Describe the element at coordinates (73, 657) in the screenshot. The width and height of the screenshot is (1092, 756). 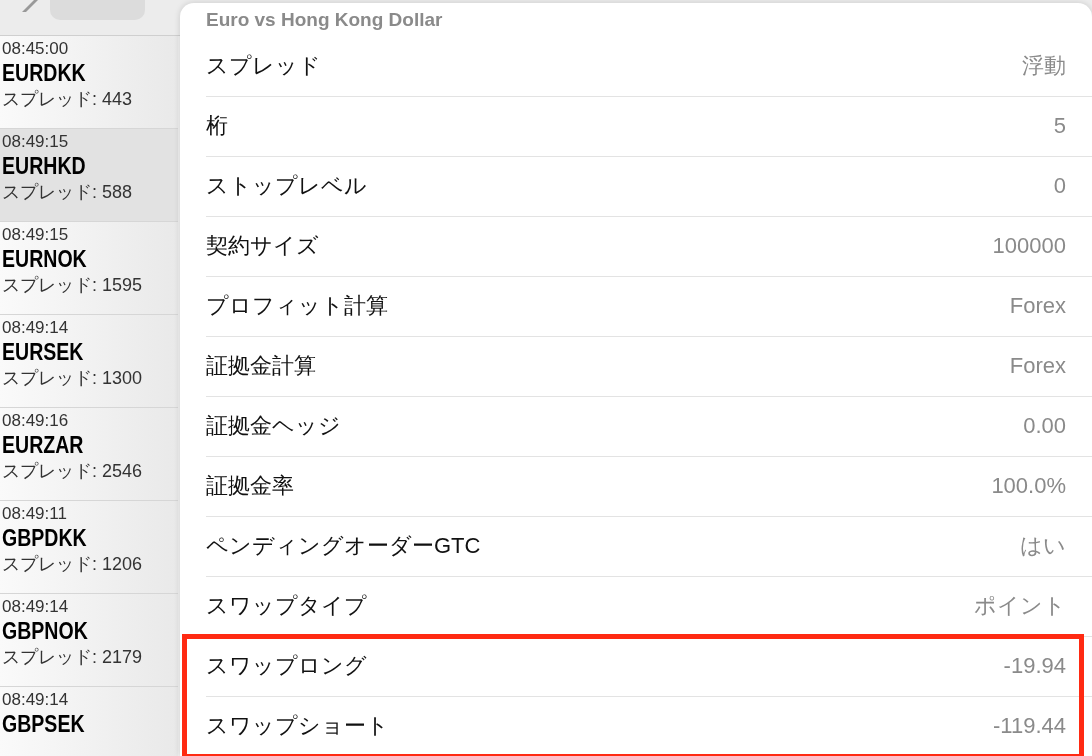
I see `symbol-spread: スプレッド: 2179` at that location.